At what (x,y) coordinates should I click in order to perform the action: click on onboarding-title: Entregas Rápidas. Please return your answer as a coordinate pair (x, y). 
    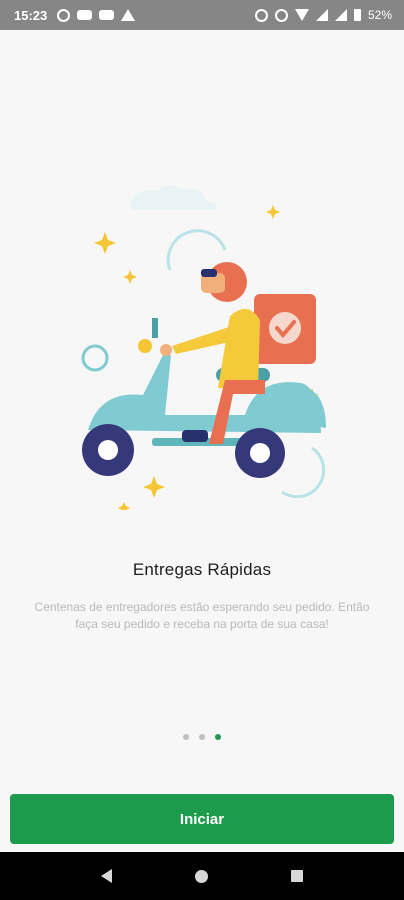
    Looking at the image, I should click on (202, 569).